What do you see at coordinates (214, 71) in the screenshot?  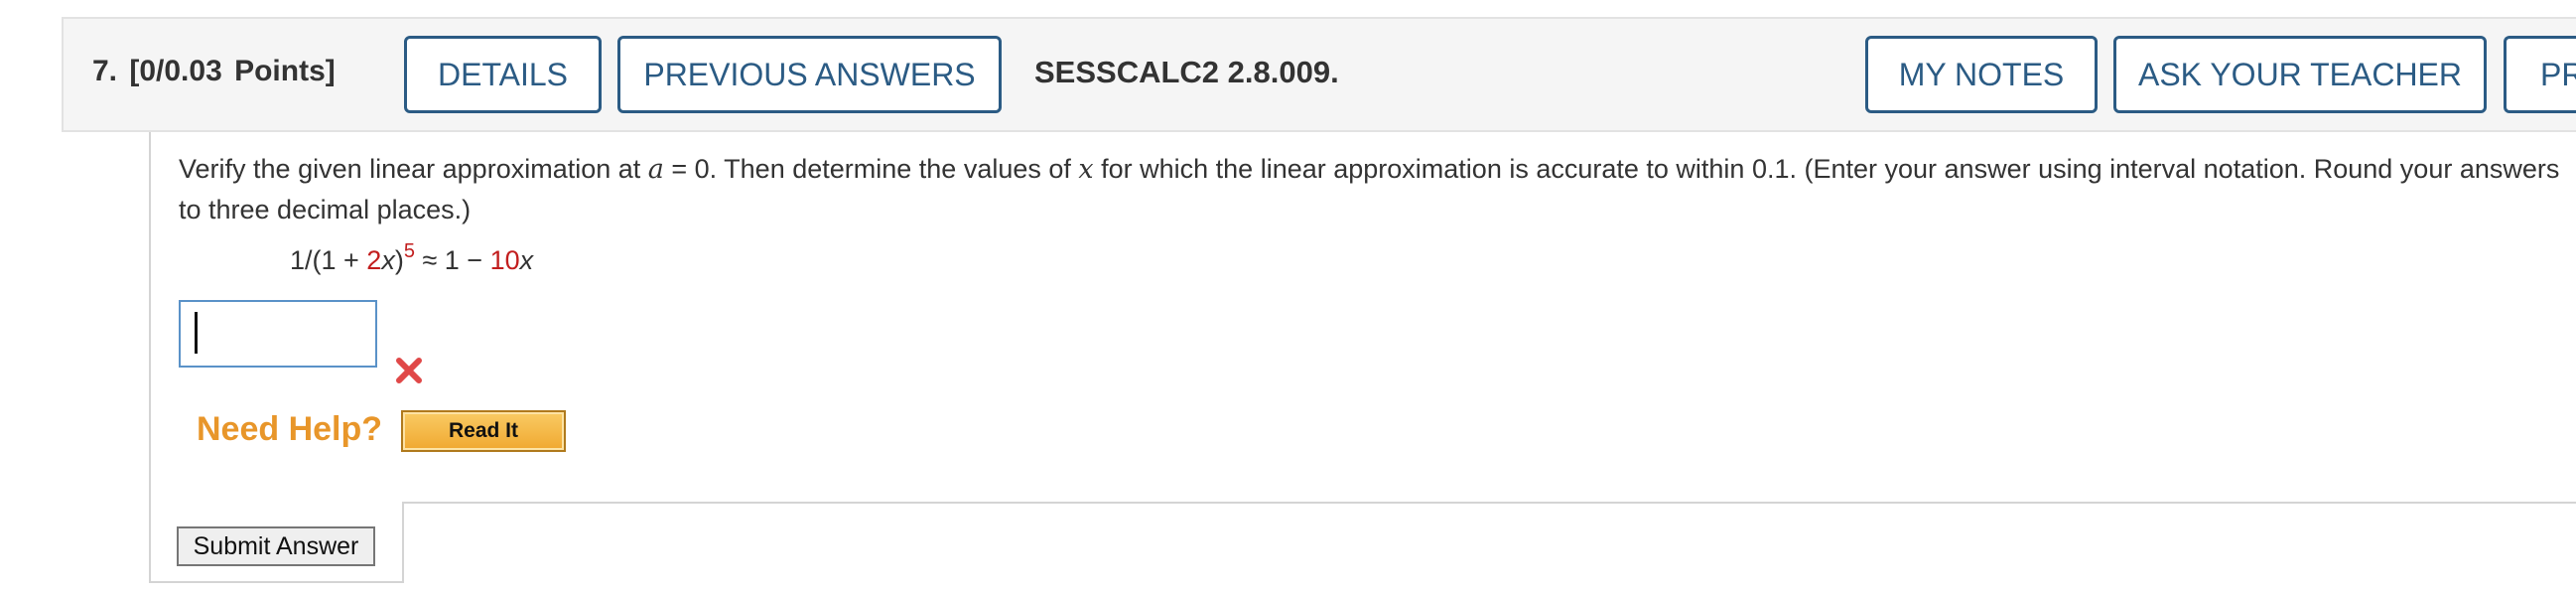 I see `question-number-points: 7. [0/0.03 Points]` at bounding box center [214, 71].